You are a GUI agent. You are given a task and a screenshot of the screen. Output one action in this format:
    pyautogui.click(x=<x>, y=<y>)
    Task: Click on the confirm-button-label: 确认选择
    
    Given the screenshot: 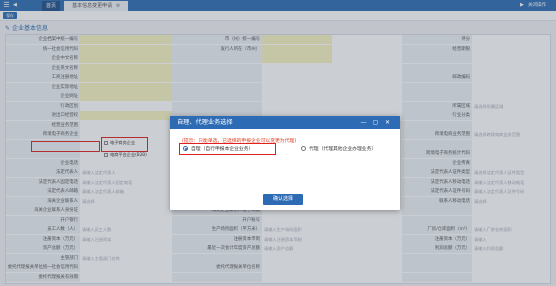 What is the action you would take?
    pyautogui.click(x=282, y=199)
    